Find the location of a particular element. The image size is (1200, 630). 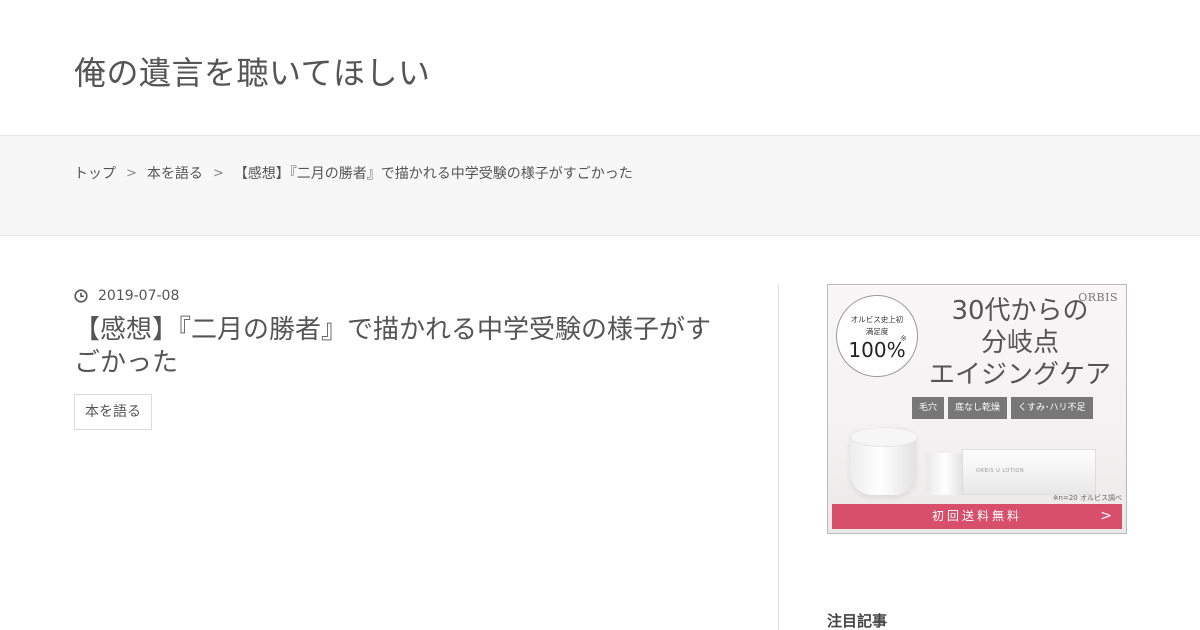

ad-tag: 底なし乾燥 is located at coordinates (978, 408).